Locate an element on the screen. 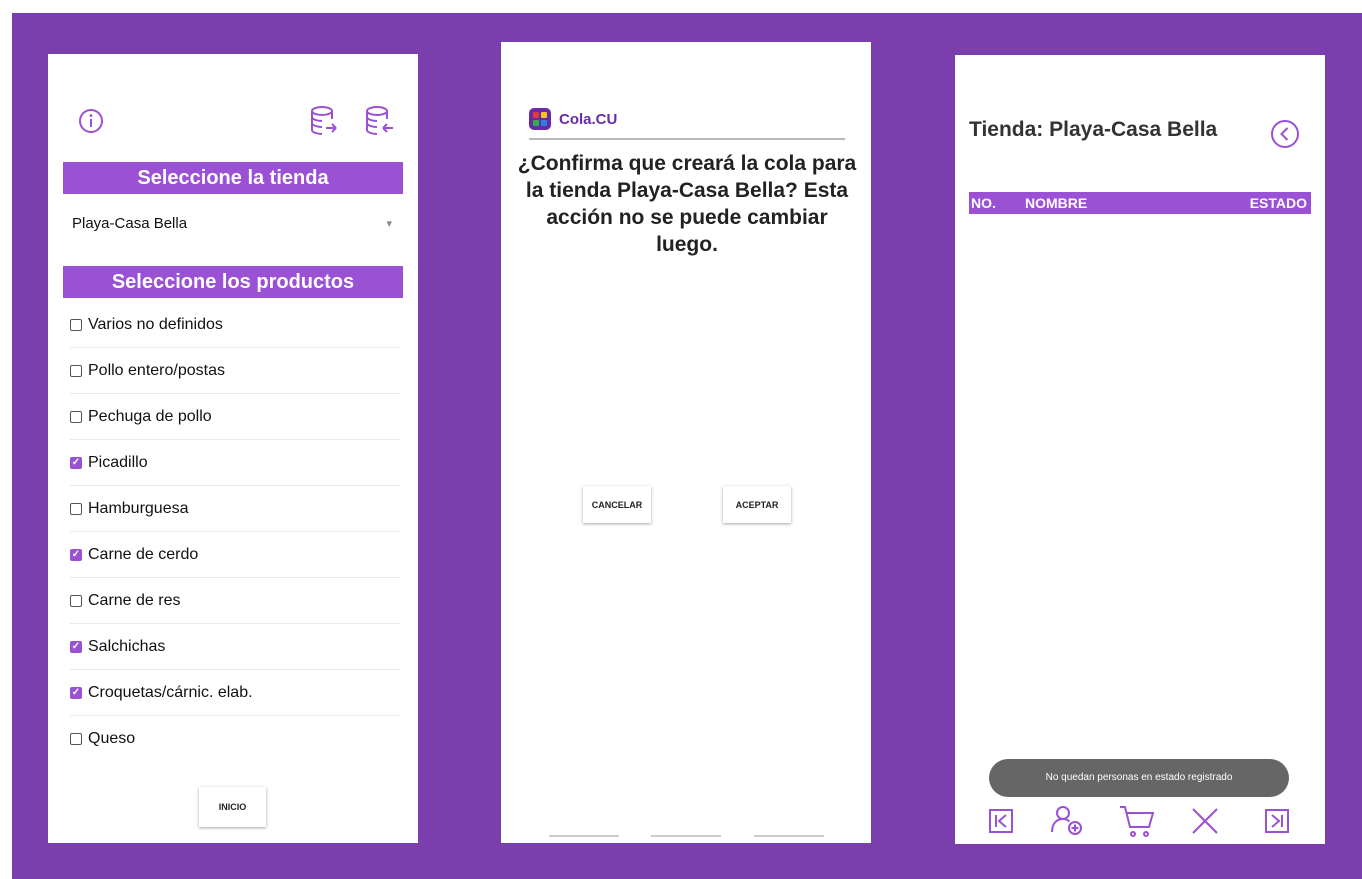  last-page-icon is located at coordinates (1277, 821).